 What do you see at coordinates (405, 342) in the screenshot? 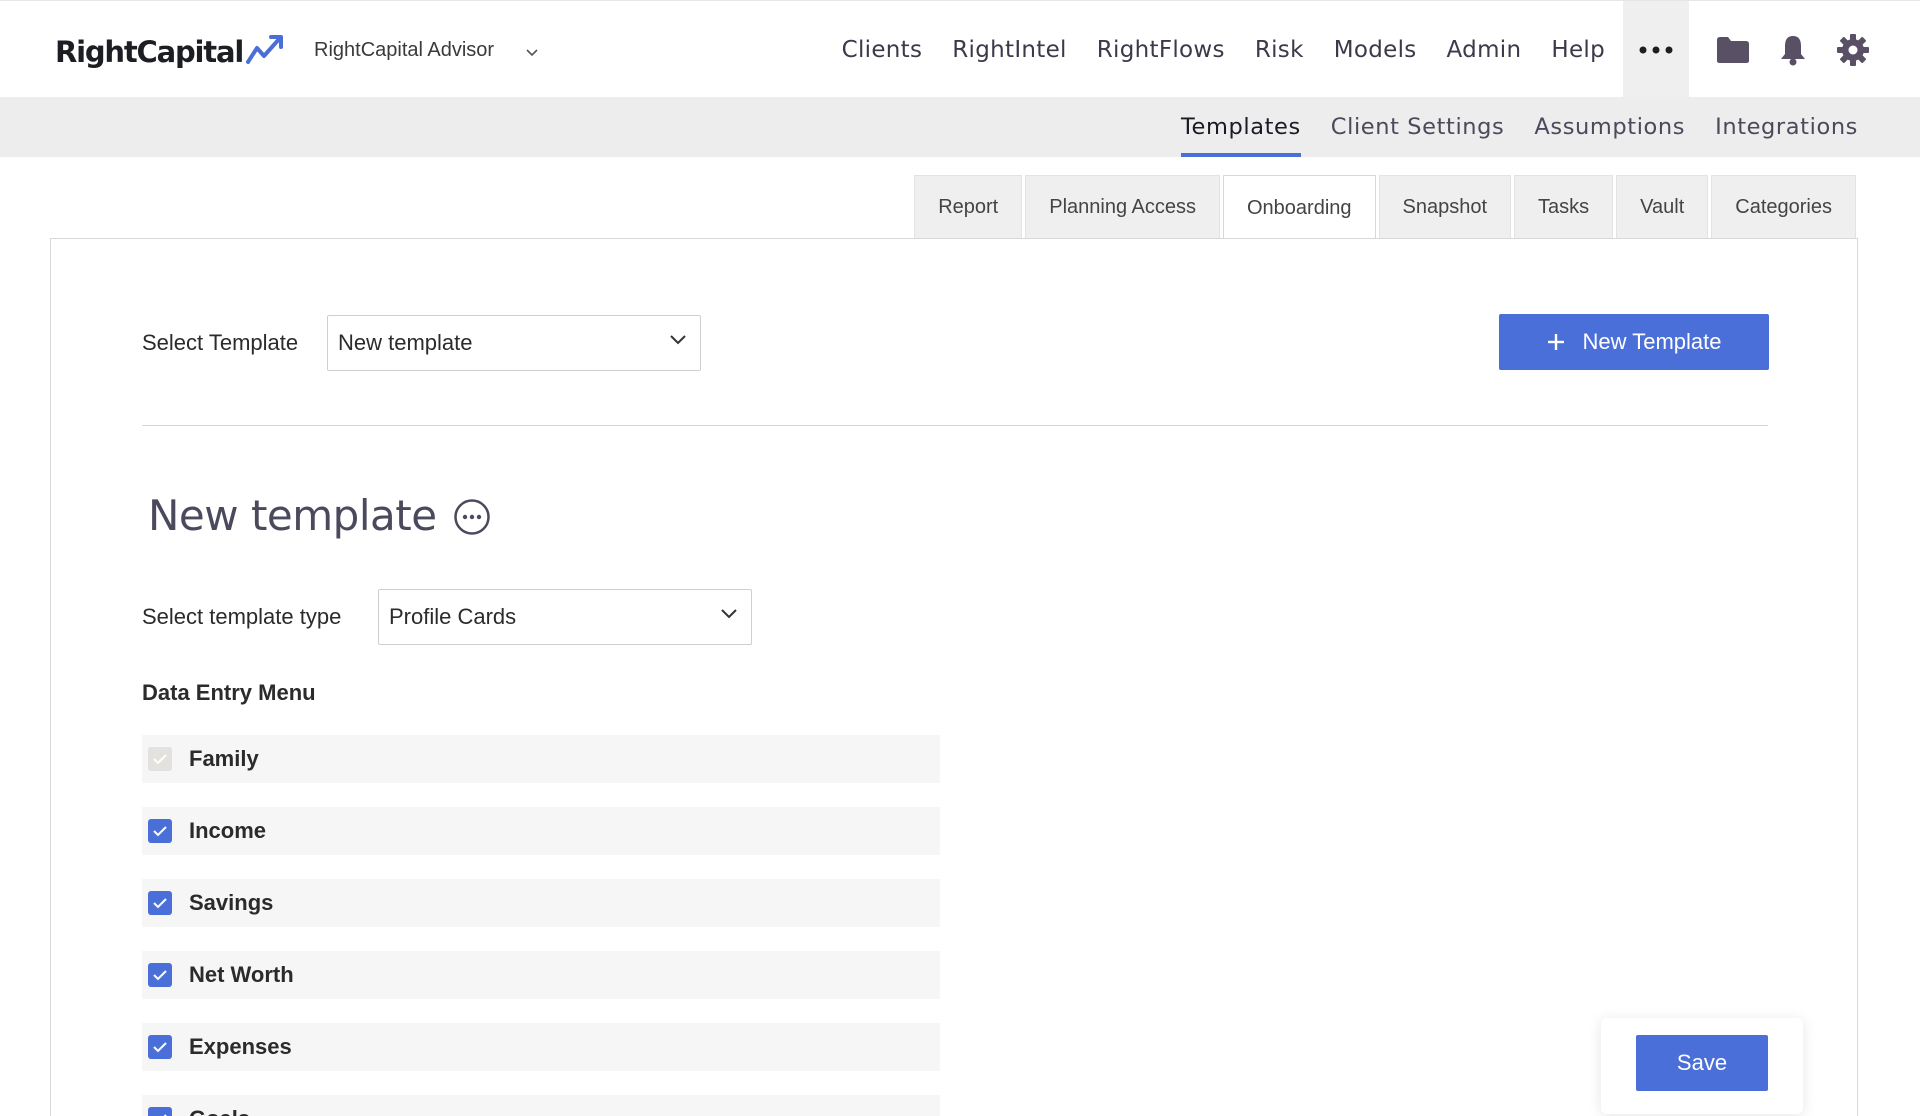
I see `template-select-value: New template` at bounding box center [405, 342].